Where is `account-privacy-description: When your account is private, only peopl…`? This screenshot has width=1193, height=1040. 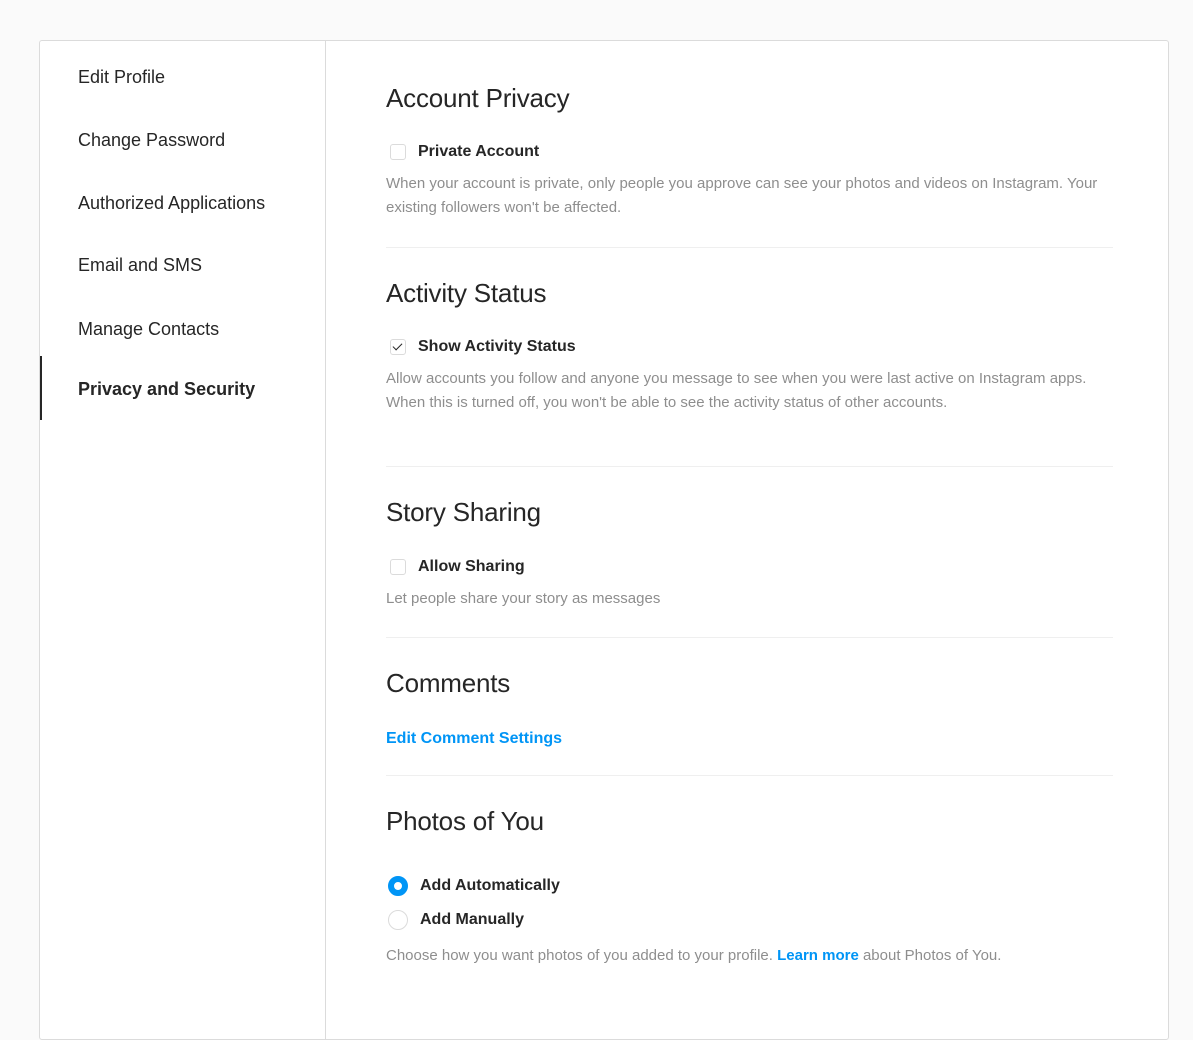 account-privacy-description: When your account is private, only peopl… is located at coordinates (742, 195).